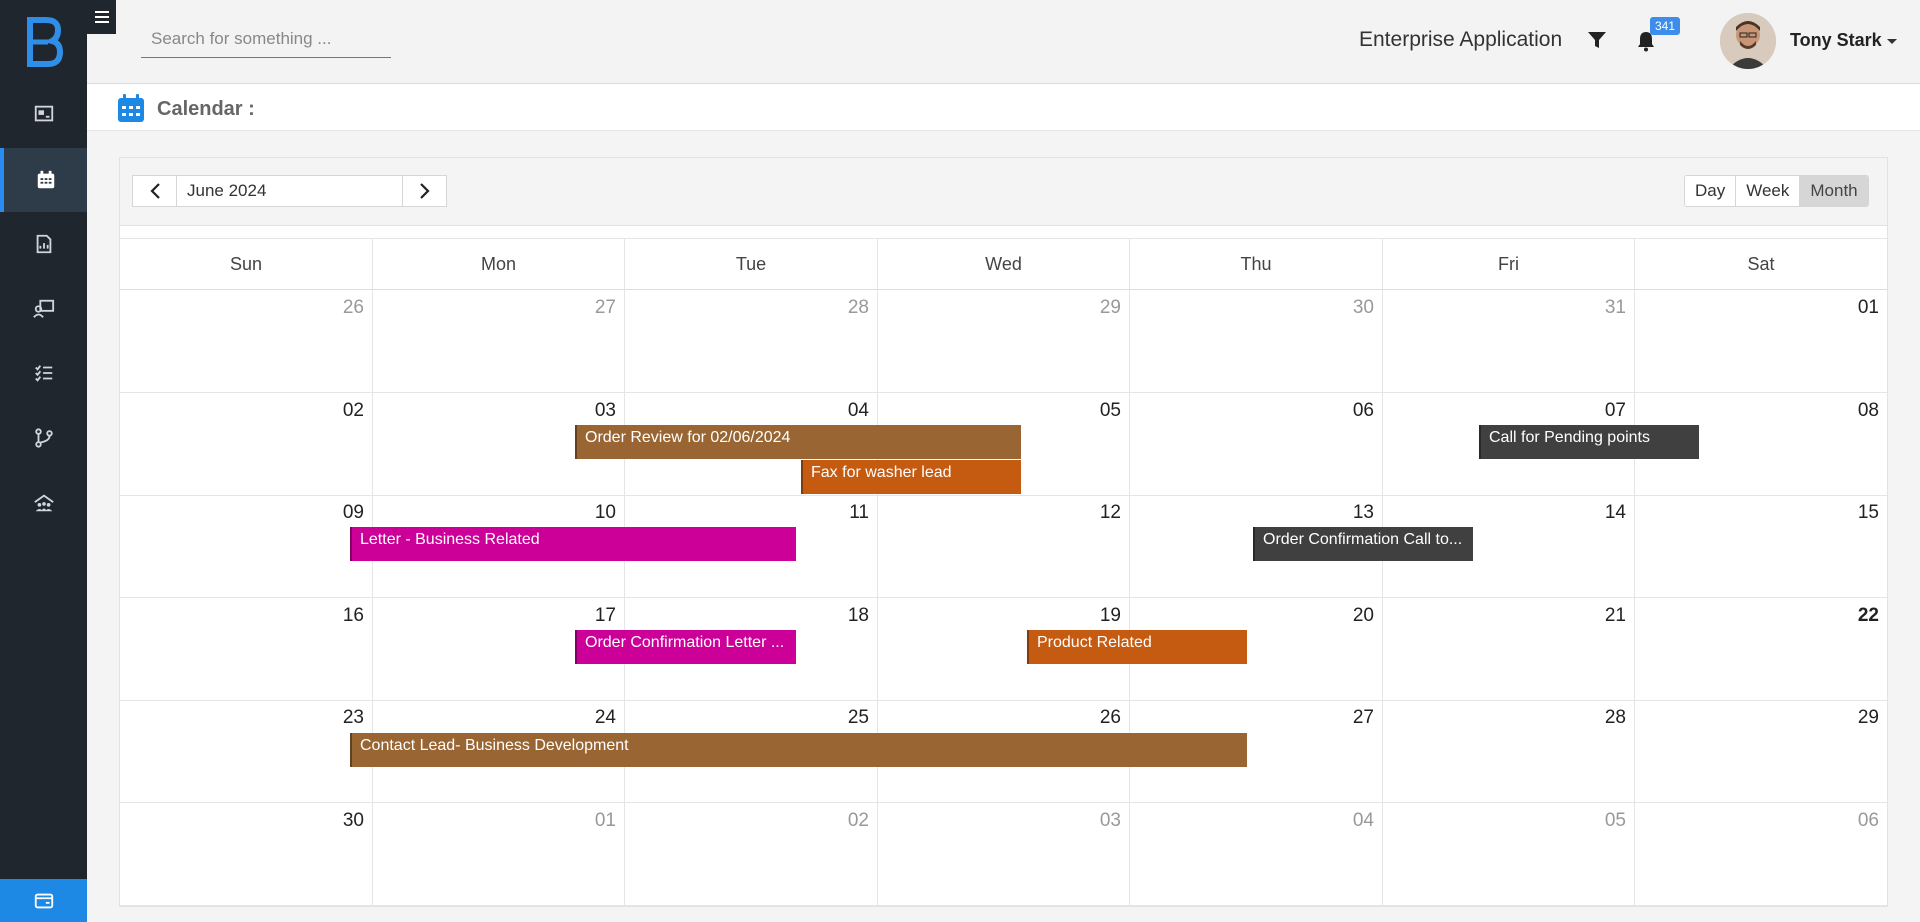 The width and height of the screenshot is (1920, 922). Describe the element at coordinates (289, 191) in the screenshot. I see `month-display-input` at that location.